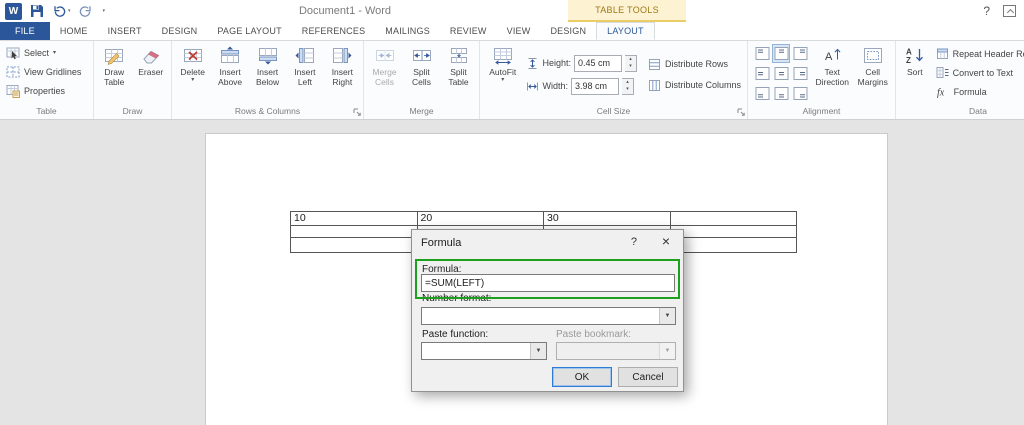 The width and height of the screenshot is (1024, 425). Describe the element at coordinates (345, 11) in the screenshot. I see `window-title: Document1 - Word` at that location.